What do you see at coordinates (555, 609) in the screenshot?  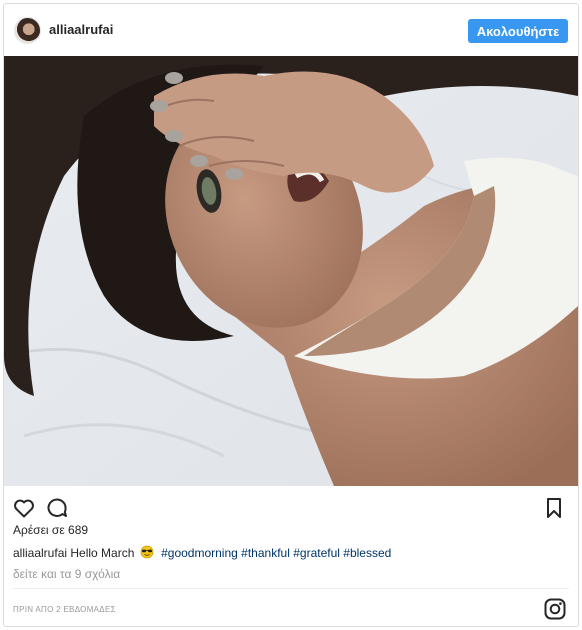 I see `instagram-icon` at bounding box center [555, 609].